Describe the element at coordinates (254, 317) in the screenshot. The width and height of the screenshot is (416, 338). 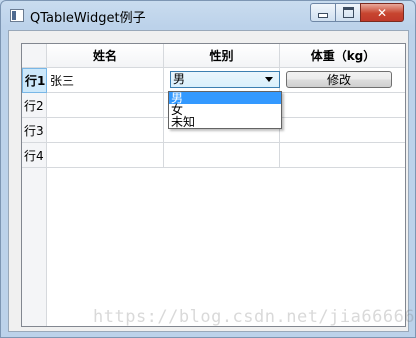
I see `watermark-text: https://blog.csdn.net/jia666666` at that location.